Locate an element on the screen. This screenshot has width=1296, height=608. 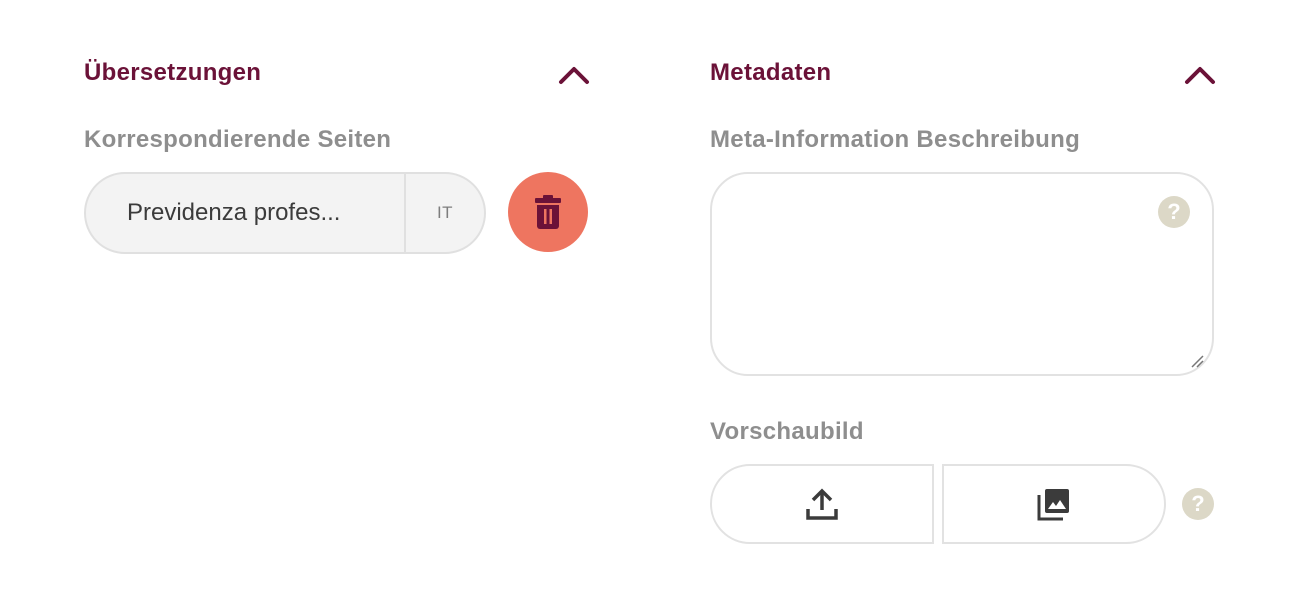
resize-handle-icon is located at coordinates (1197, 361).